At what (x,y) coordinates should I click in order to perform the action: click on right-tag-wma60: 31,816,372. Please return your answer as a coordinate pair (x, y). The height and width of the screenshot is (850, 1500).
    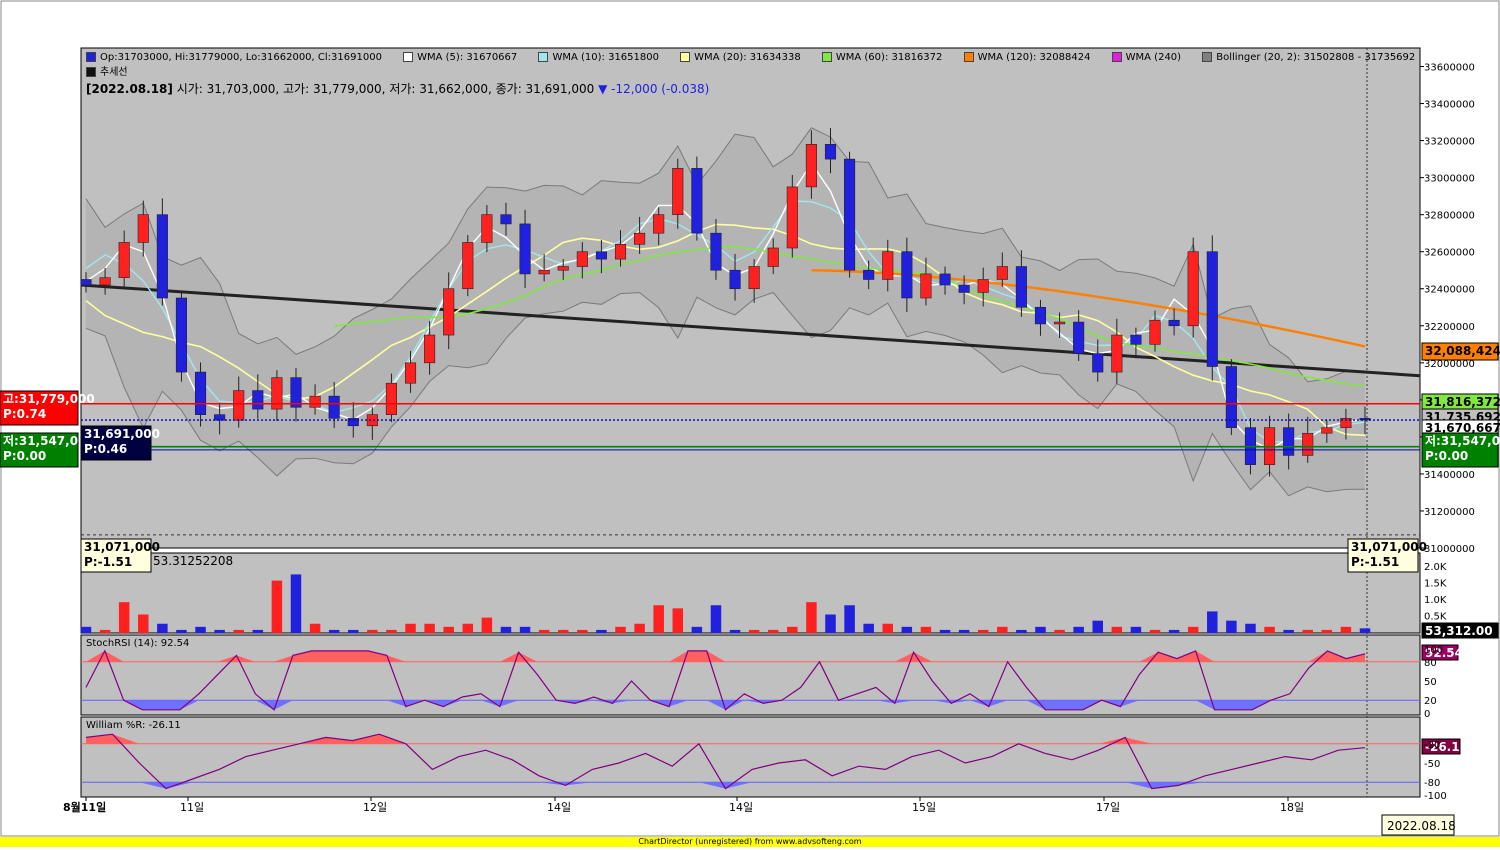
    Looking at the image, I should click on (1460, 402).